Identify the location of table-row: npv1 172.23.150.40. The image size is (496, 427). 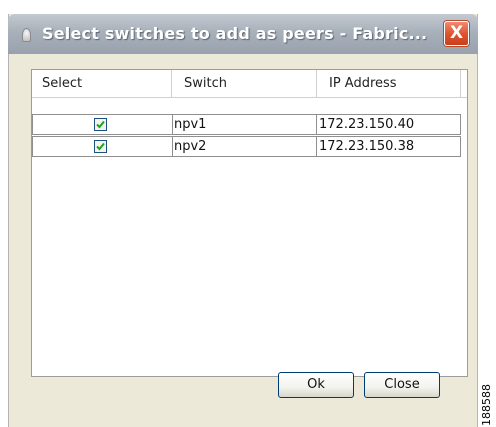
(246, 124).